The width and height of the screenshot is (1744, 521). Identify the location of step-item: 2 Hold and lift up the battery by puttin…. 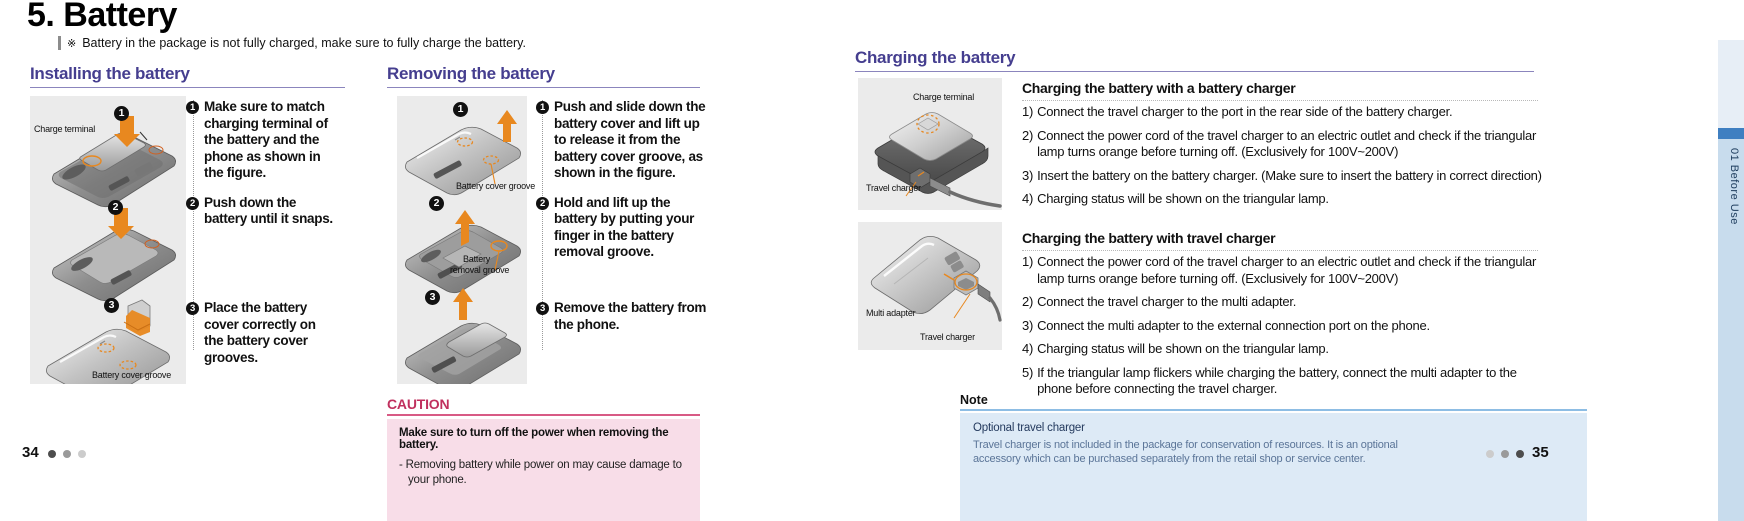
(624, 228).